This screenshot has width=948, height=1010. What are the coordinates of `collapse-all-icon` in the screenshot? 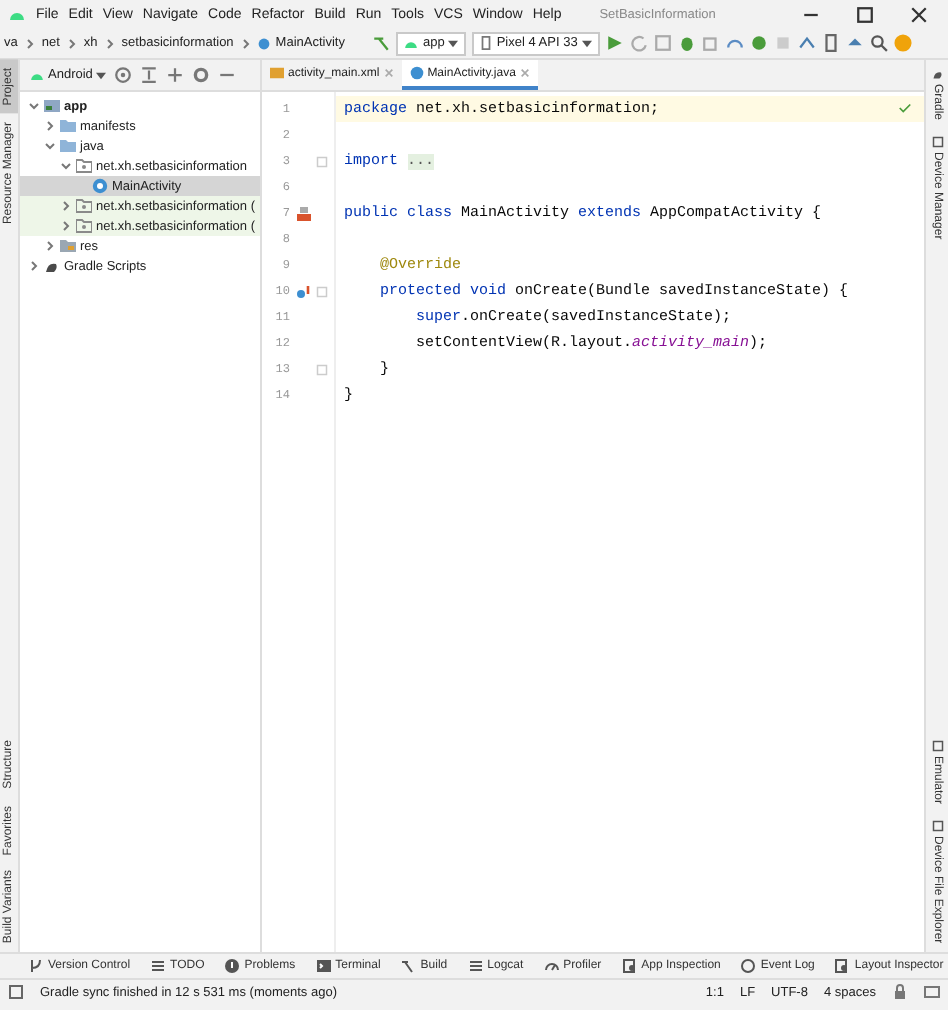 It's located at (149, 75).